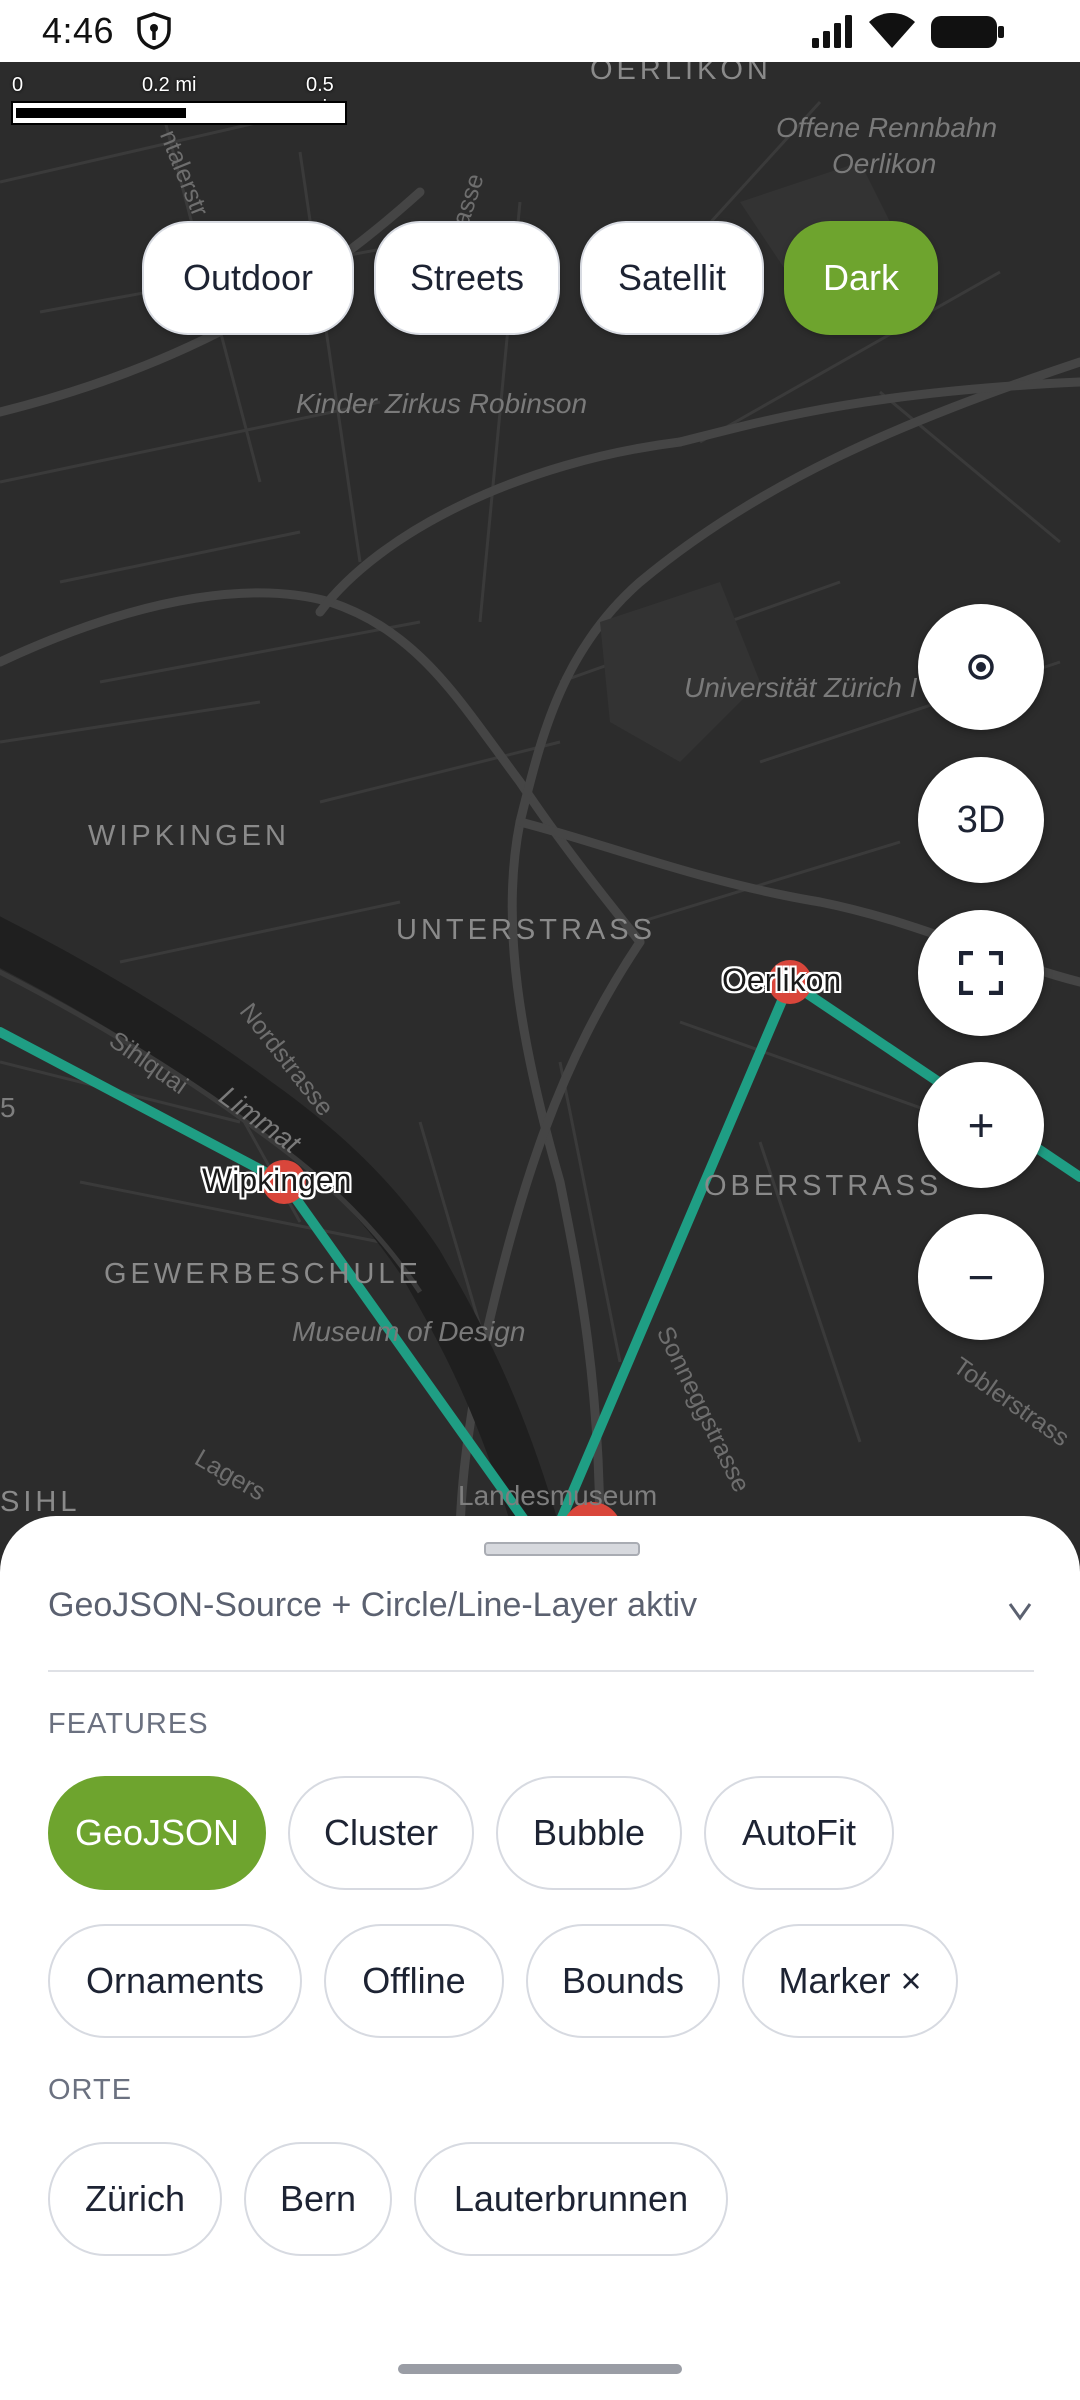  What do you see at coordinates (884, 163) in the screenshot?
I see `map-label-rennbahn-sub: Oerlikon` at bounding box center [884, 163].